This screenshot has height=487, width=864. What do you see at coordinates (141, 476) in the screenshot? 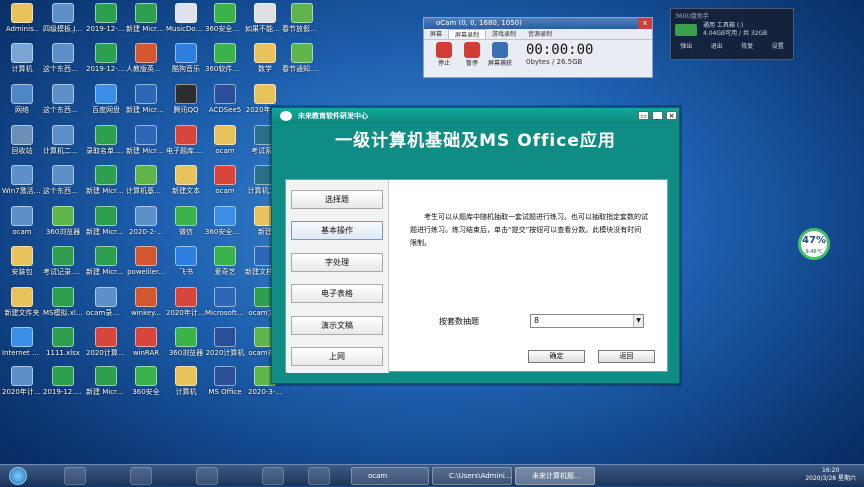
I see `browser-taskbar-icon` at bounding box center [141, 476].